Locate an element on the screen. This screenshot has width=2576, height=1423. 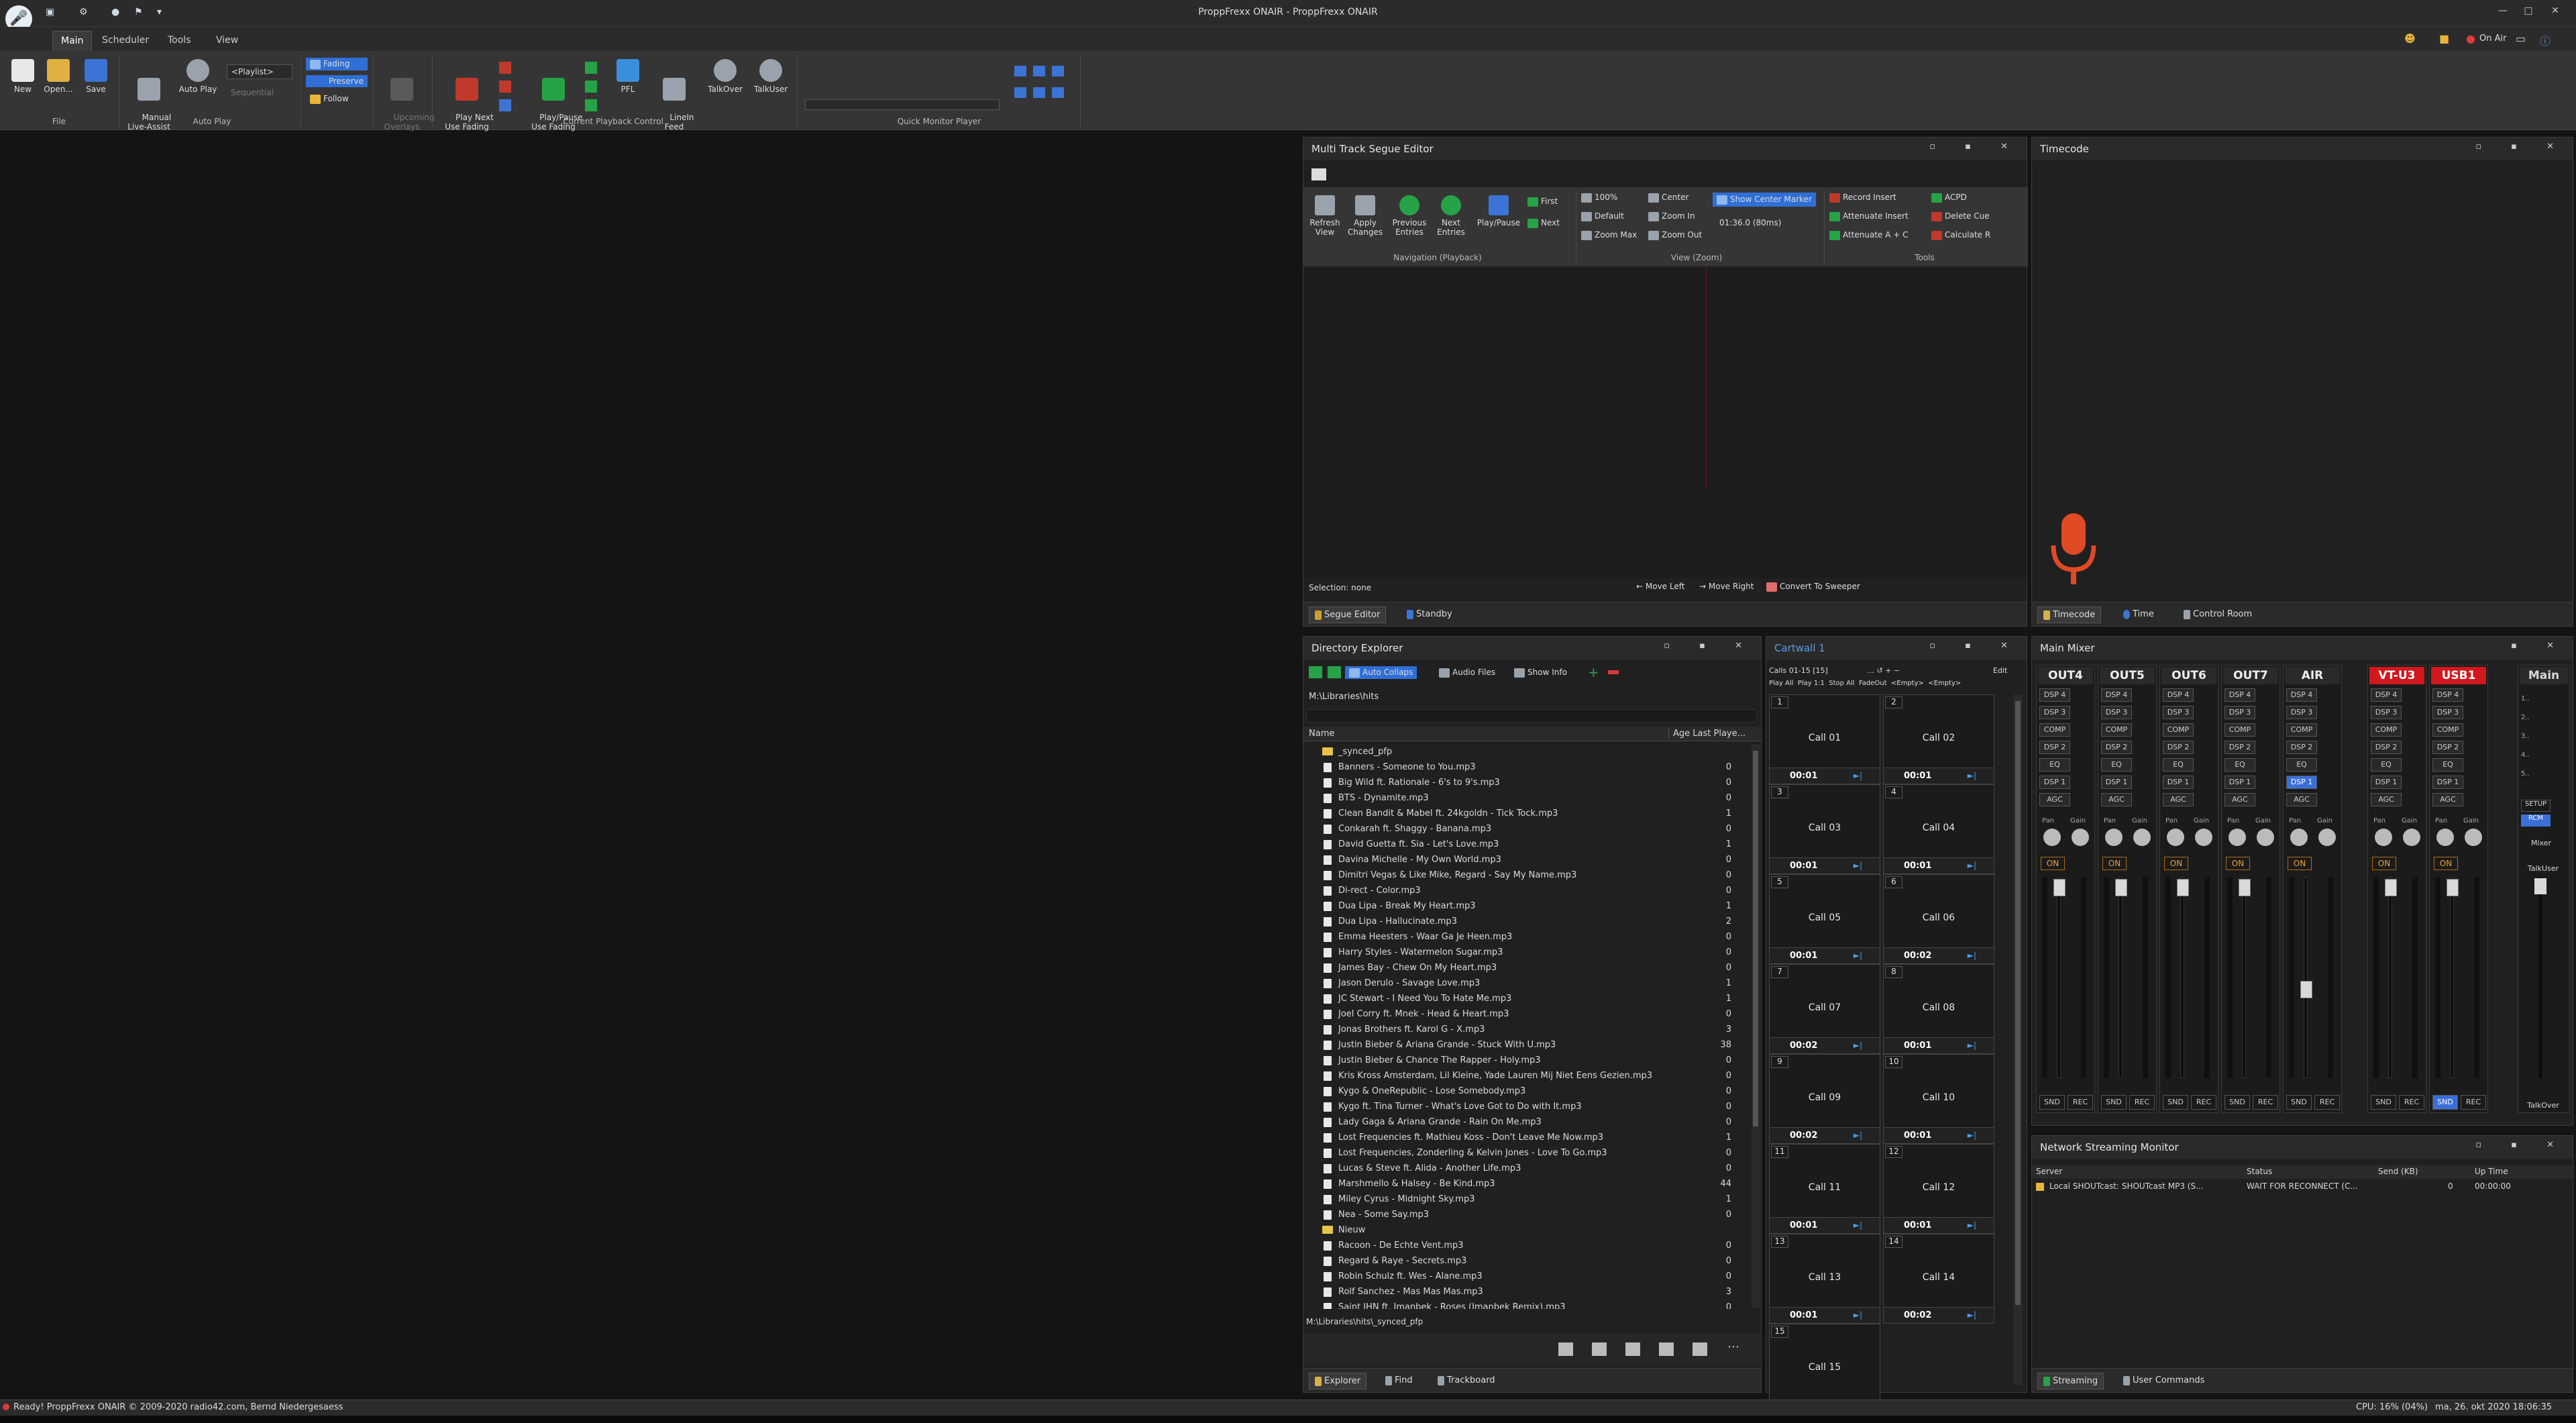
talkuser-label: TalkUser is located at coordinates (2543, 868).